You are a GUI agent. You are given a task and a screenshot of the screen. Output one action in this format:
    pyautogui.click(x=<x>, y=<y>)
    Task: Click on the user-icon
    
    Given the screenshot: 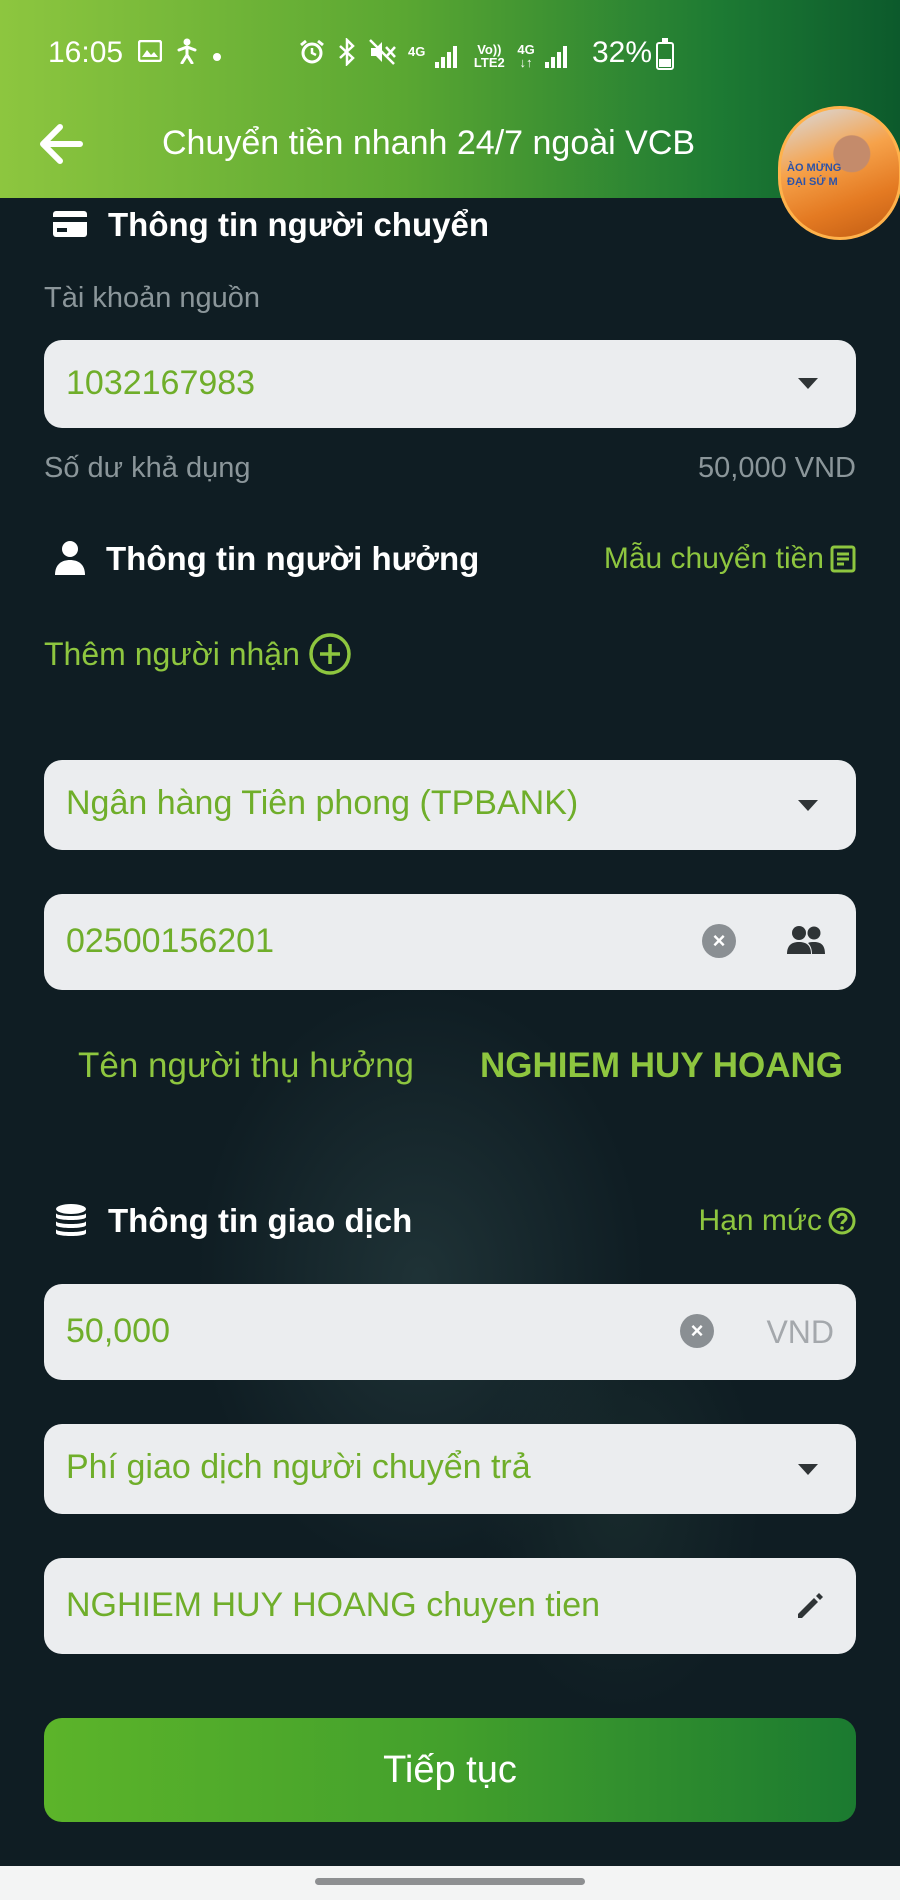 What is the action you would take?
    pyautogui.click(x=70, y=560)
    